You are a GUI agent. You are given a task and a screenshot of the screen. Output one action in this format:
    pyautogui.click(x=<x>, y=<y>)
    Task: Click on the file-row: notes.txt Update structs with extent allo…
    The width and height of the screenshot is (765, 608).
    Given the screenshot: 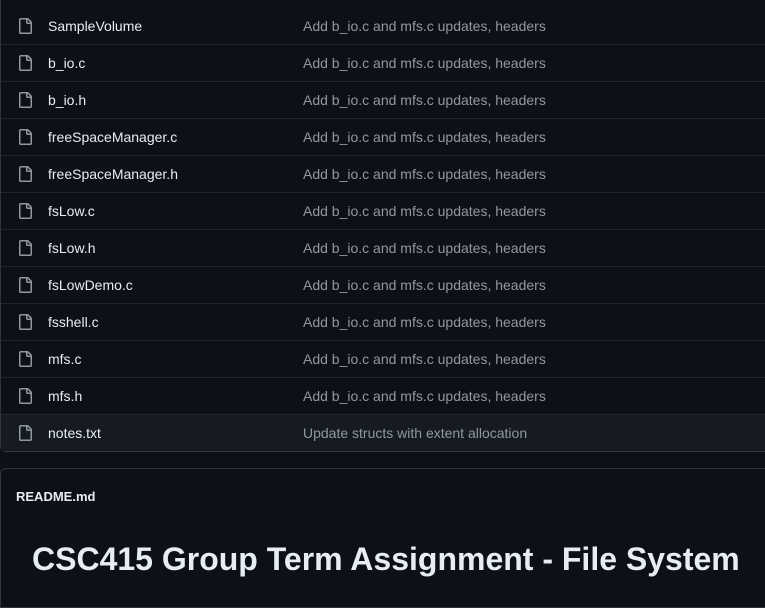 What is the action you would take?
    pyautogui.click(x=383, y=432)
    